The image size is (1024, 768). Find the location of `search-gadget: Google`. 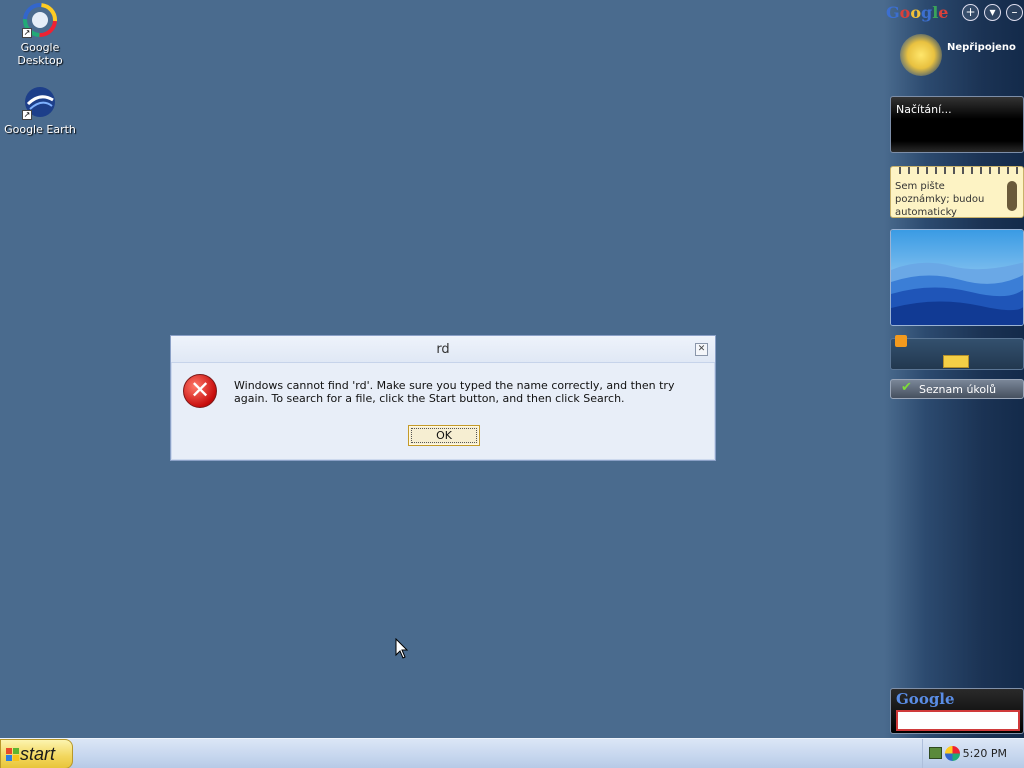

search-gadget: Google is located at coordinates (957, 711).